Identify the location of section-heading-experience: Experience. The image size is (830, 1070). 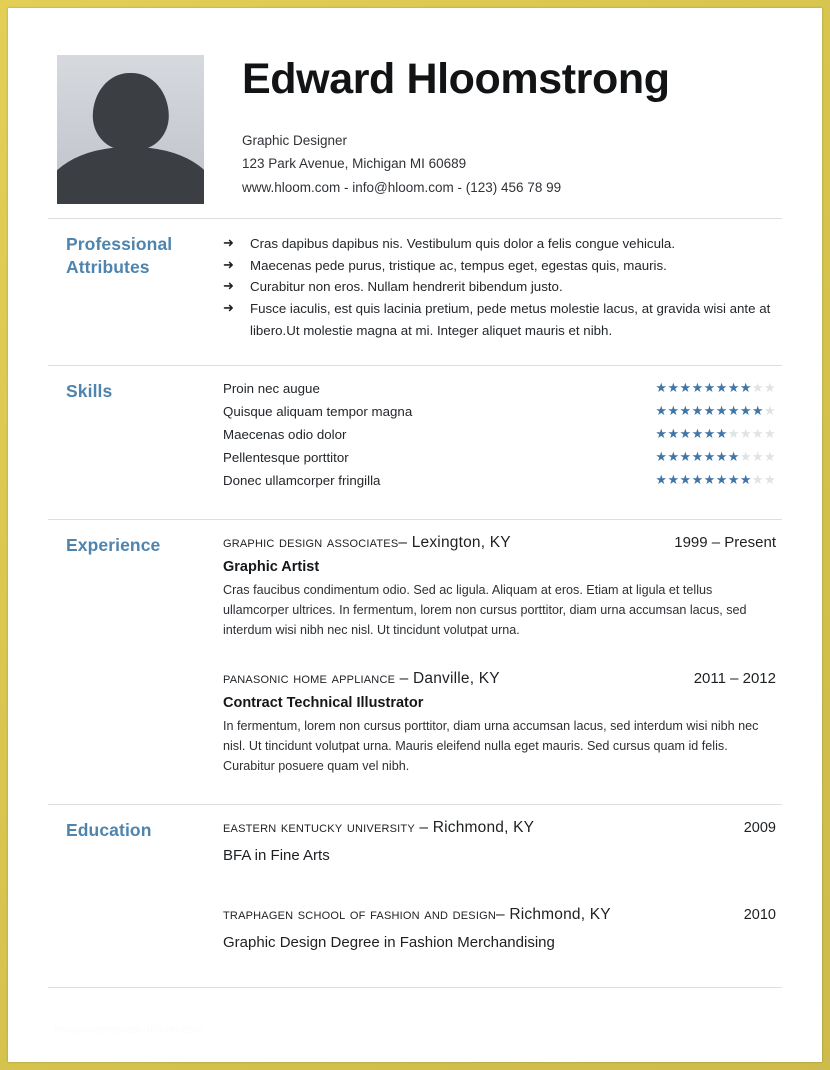
(113, 545).